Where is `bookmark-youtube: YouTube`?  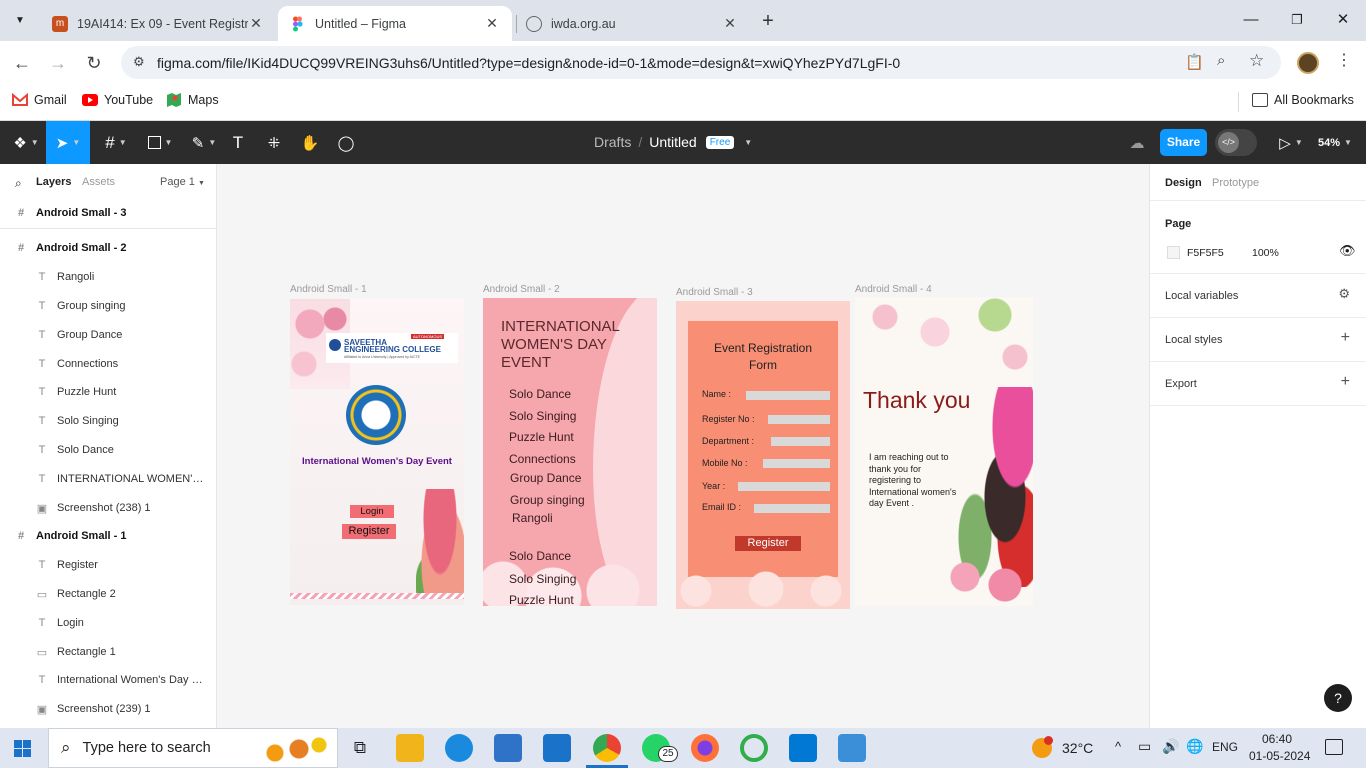
bookmark-youtube: YouTube is located at coordinates (117, 100).